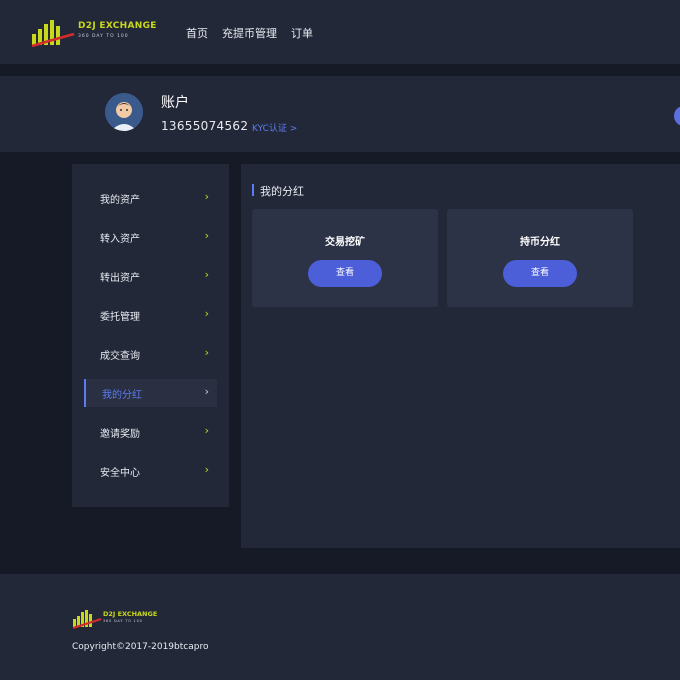 Image resolution: width=680 pixels, height=680 pixels. I want to click on view-trade-mining-button: 查看, so click(345, 273).